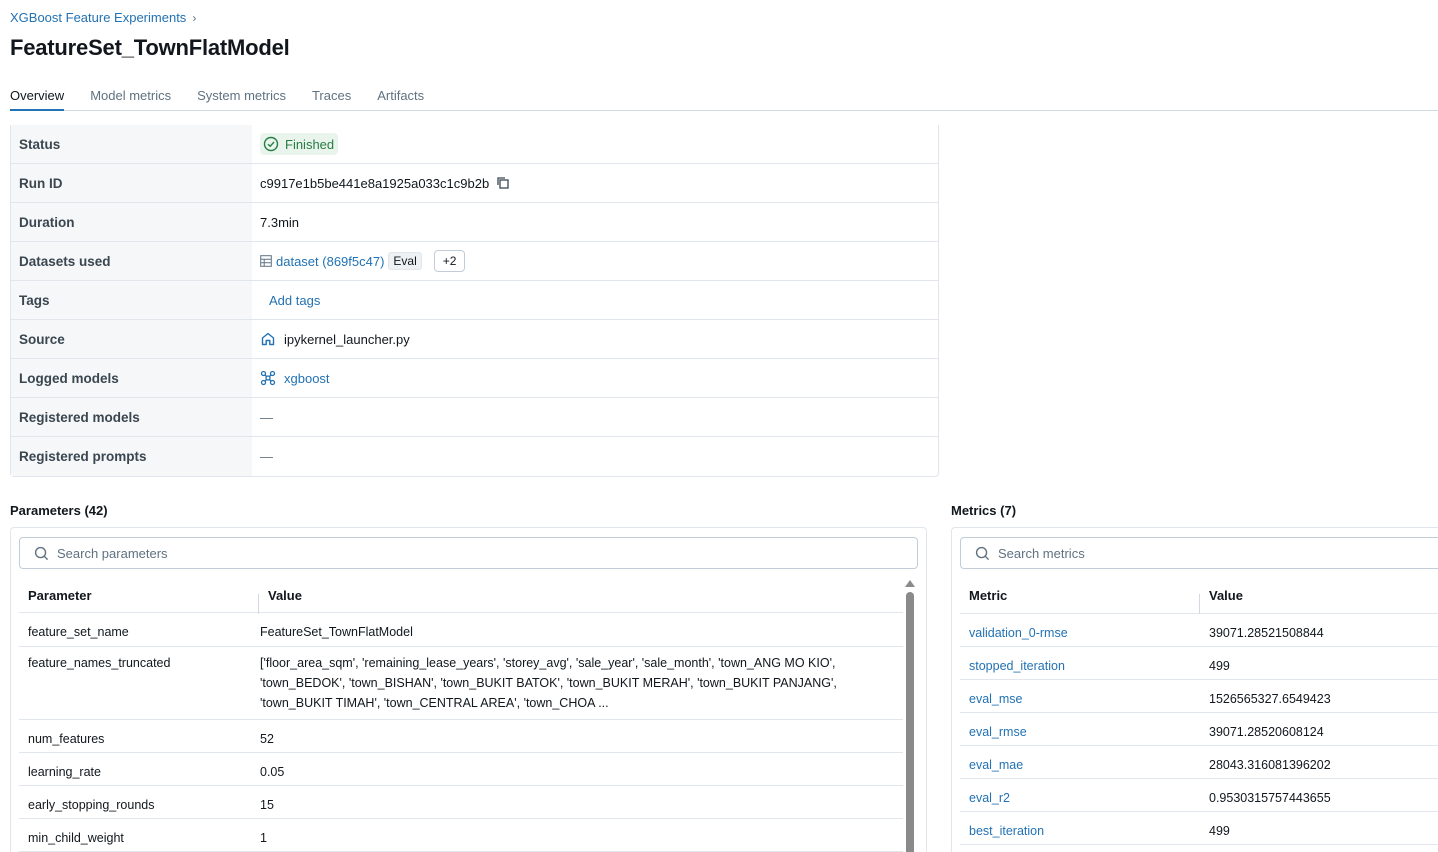 Image resolution: width=1438 pixels, height=852 pixels. I want to click on metric-link: best_iteration, so click(1080, 828).